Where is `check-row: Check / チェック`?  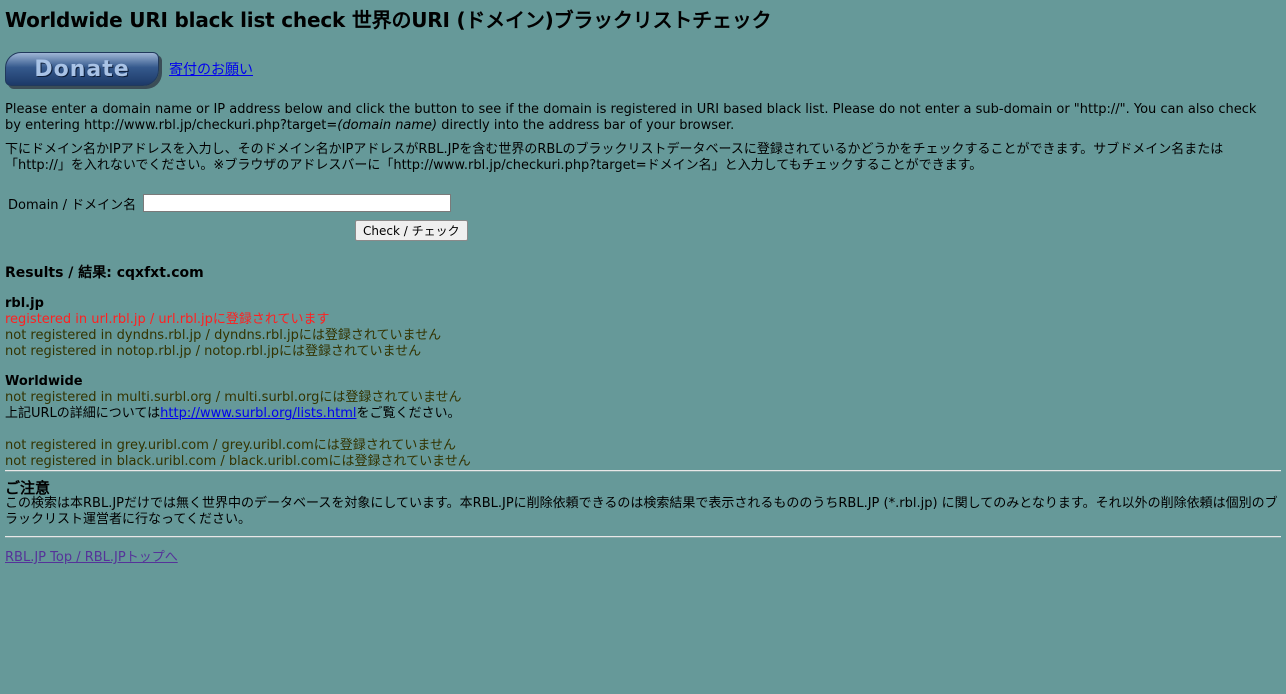
check-row: Check / チェック is located at coordinates (818, 231).